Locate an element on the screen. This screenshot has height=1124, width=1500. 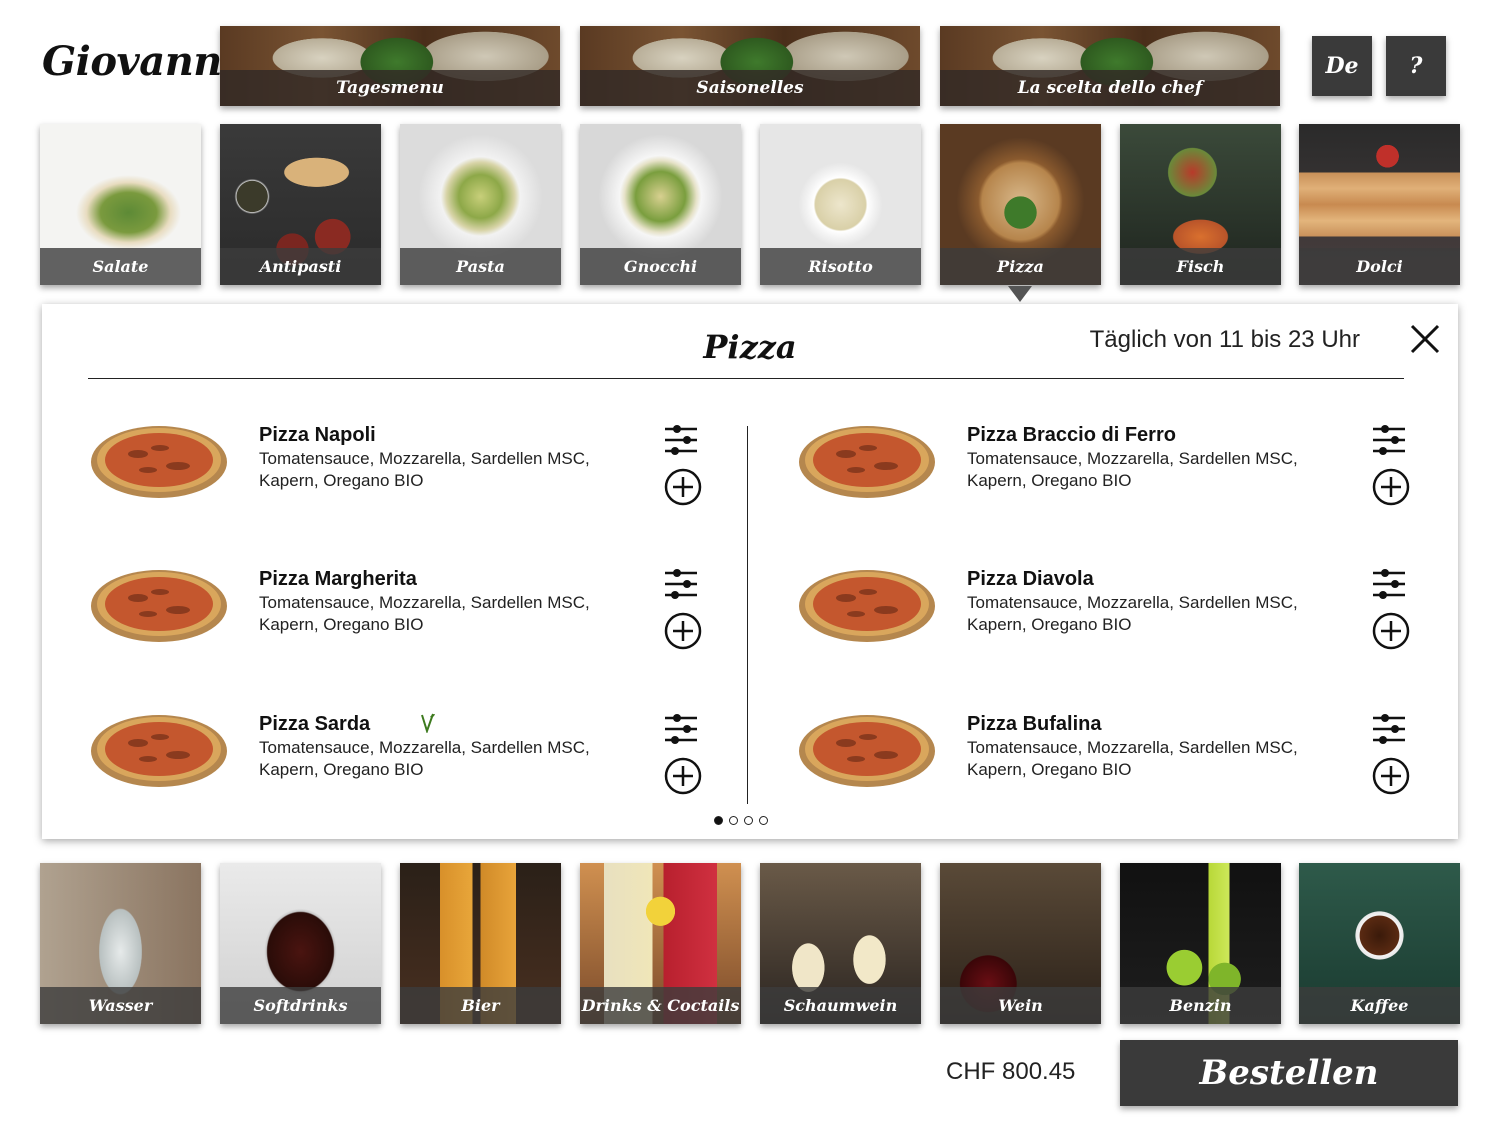
opening-hours: Täglich von 11 bis 23 Uhr is located at coordinates (1224, 339).